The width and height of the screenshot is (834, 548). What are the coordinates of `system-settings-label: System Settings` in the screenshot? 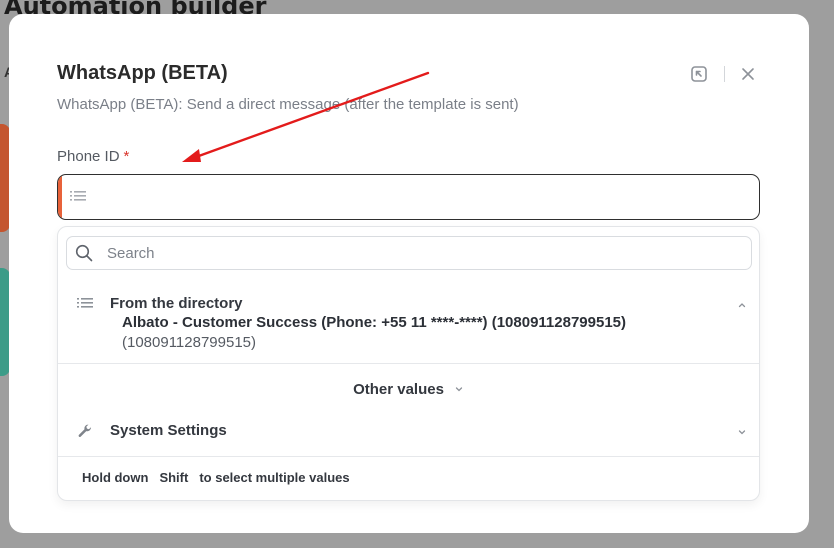 It's located at (168, 430).